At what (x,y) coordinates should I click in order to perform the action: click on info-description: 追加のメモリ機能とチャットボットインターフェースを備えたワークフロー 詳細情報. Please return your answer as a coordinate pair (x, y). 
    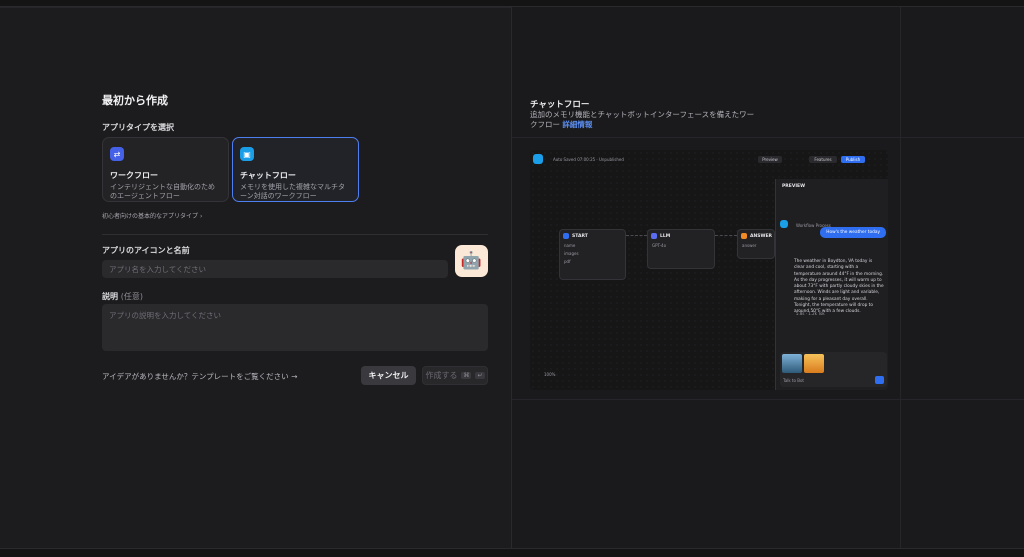
    Looking at the image, I should click on (645, 120).